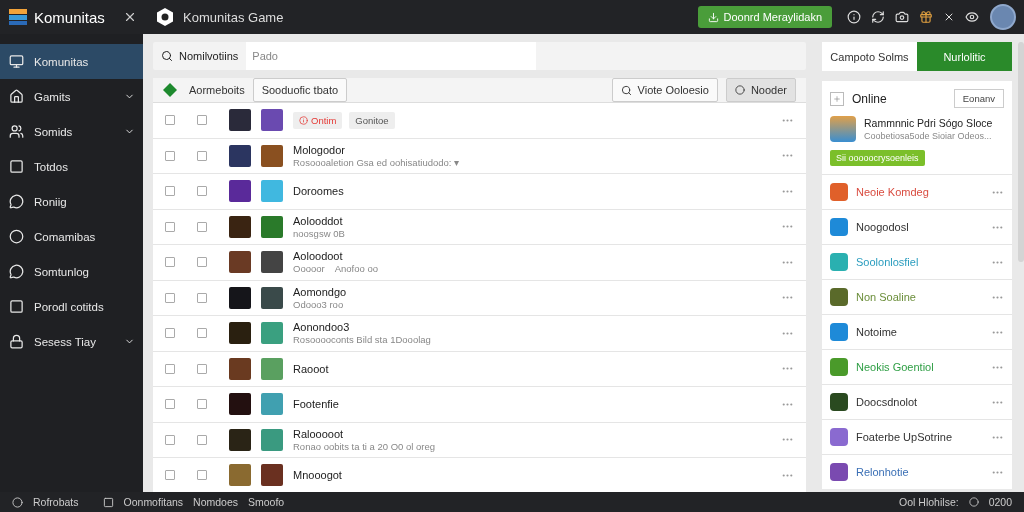 This screenshot has height=512, width=1024. What do you see at coordinates (1003, 17) in the screenshot?
I see `user-avatar` at bounding box center [1003, 17].